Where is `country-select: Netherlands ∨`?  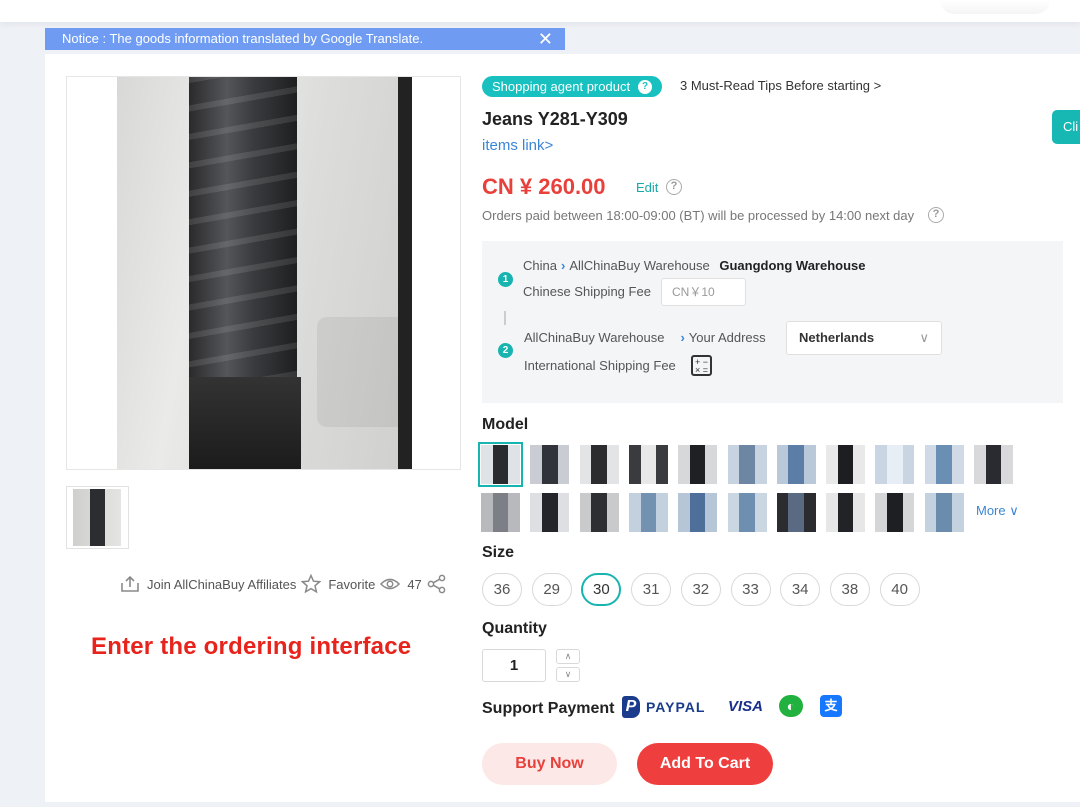 country-select: Netherlands ∨ is located at coordinates (864, 338).